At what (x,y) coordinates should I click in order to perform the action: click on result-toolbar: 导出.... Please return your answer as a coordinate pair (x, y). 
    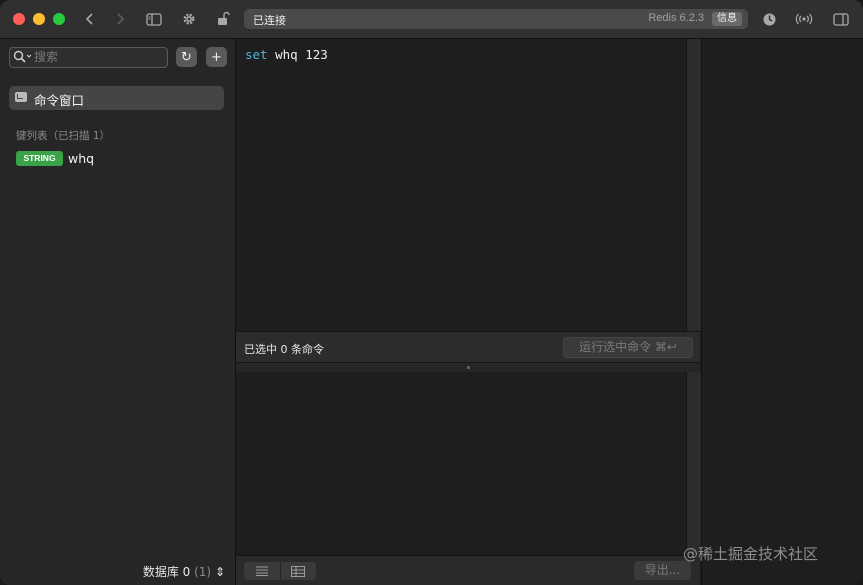
    Looking at the image, I should click on (468, 570).